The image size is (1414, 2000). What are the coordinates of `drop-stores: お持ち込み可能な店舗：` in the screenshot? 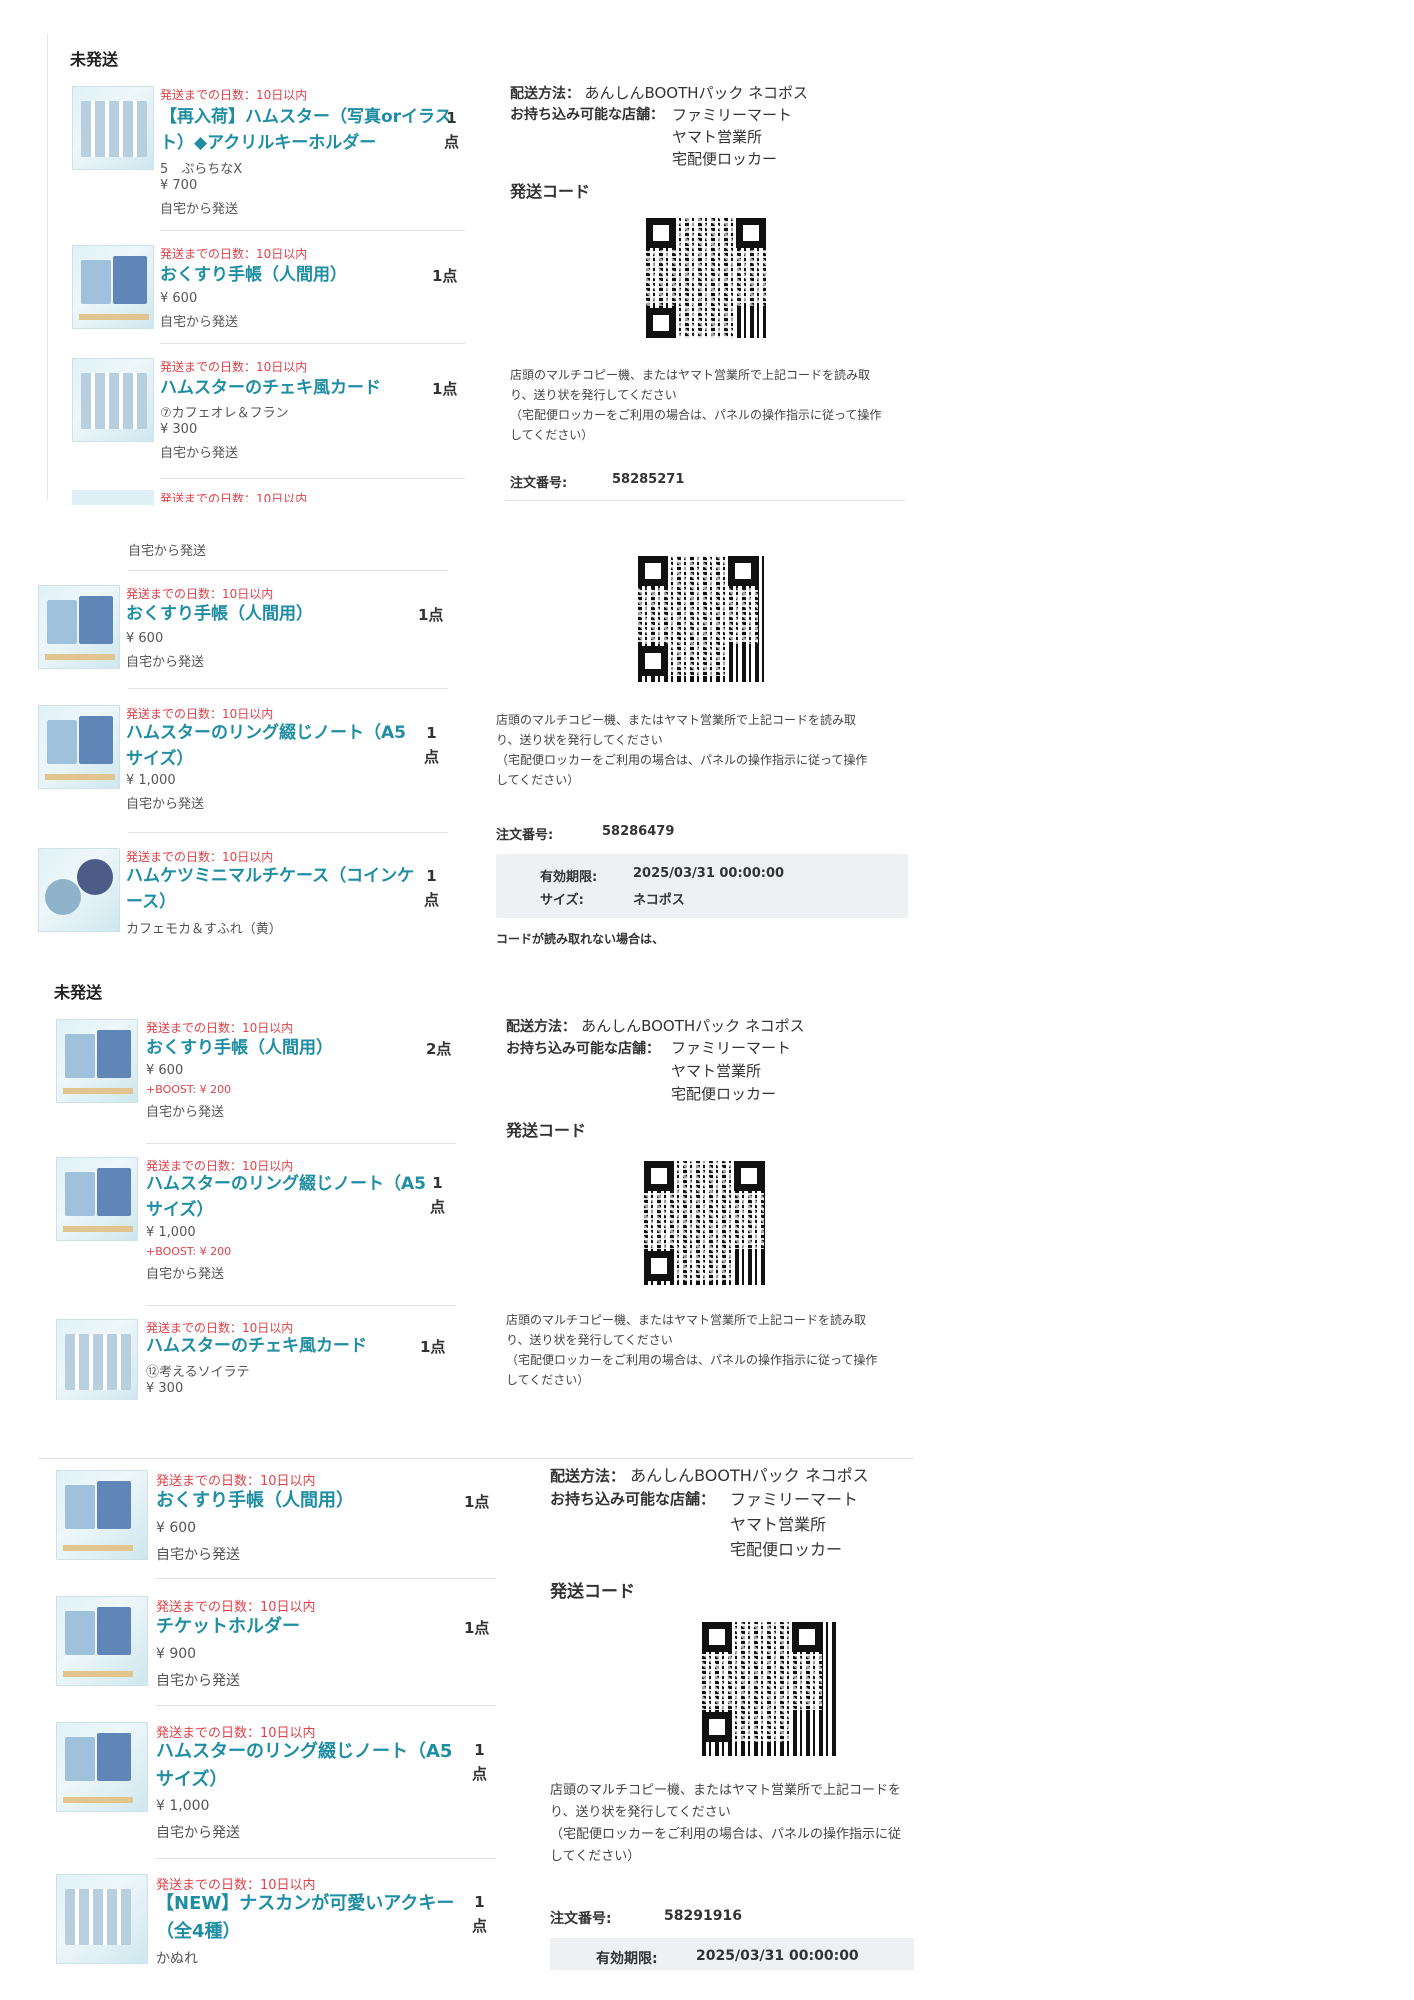 It's located at (587, 114).